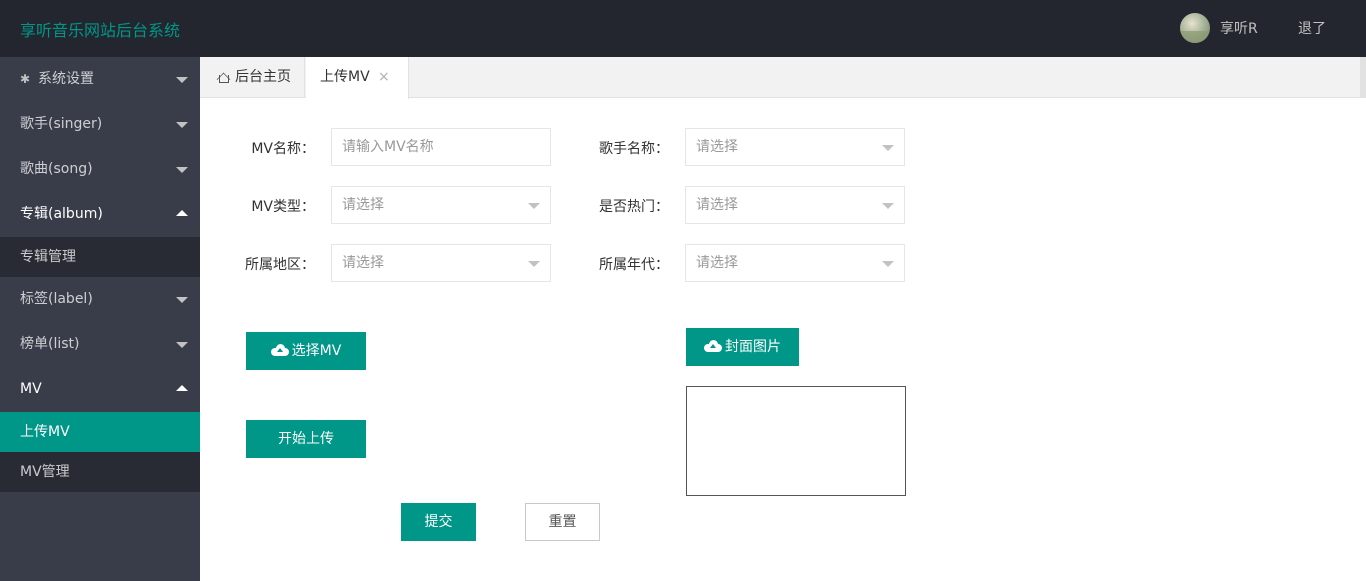 The height and width of the screenshot is (581, 1366). Describe the element at coordinates (438, 522) in the screenshot. I see `submit-button: 提交` at that location.